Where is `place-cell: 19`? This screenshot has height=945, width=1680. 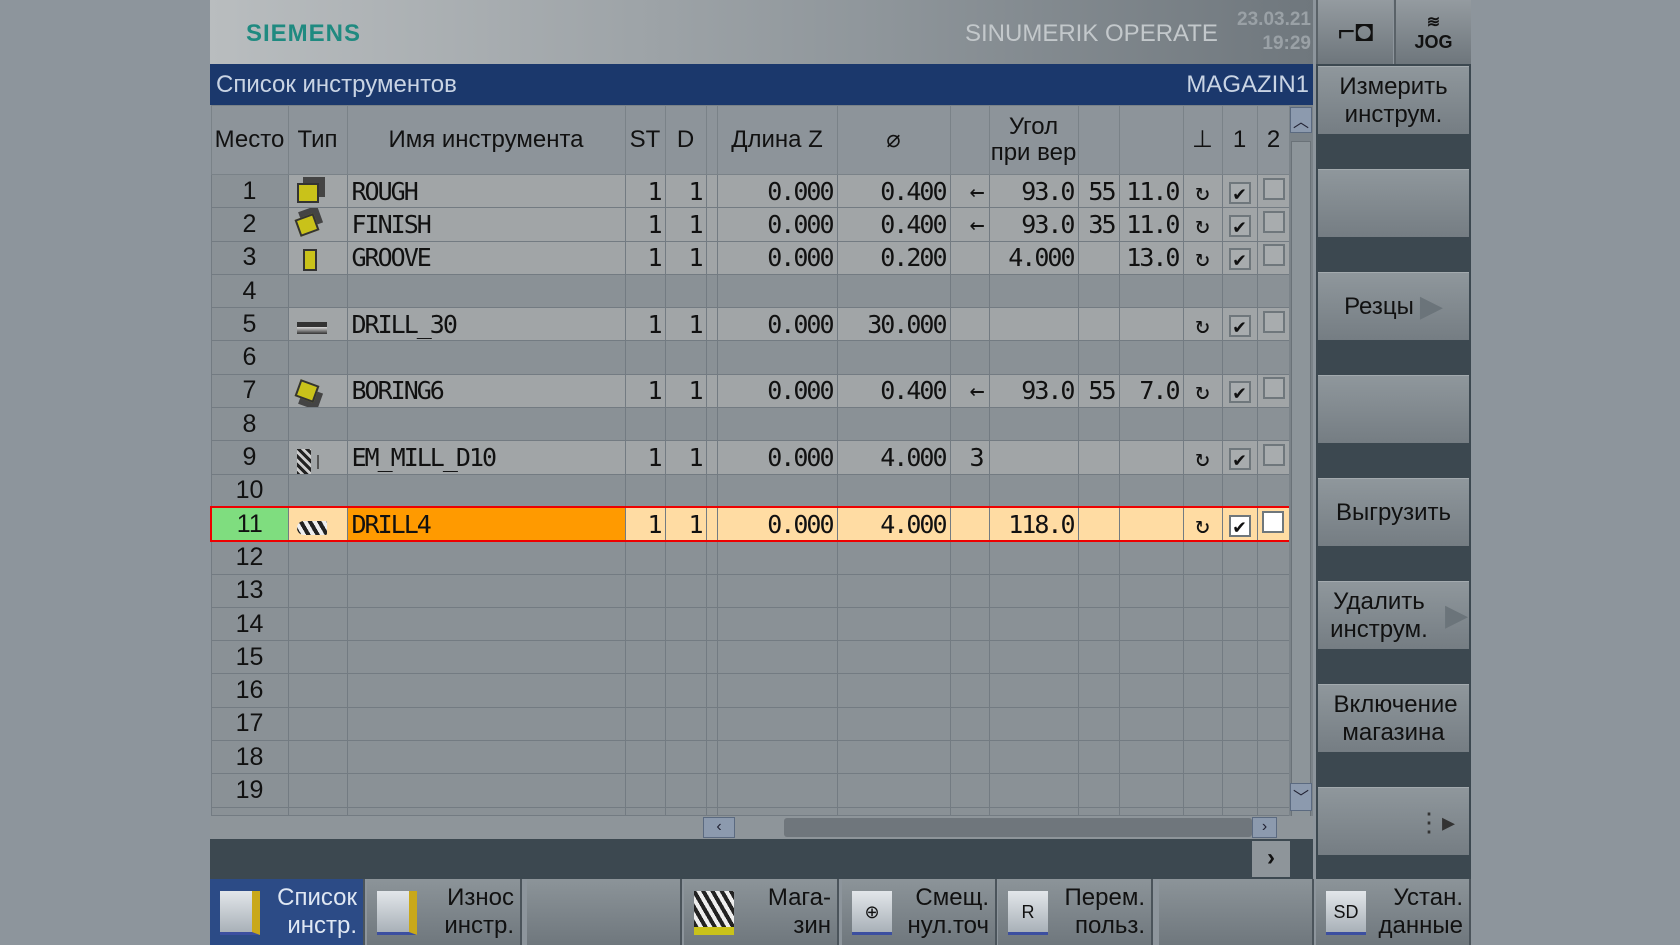 place-cell: 19 is located at coordinates (249, 790).